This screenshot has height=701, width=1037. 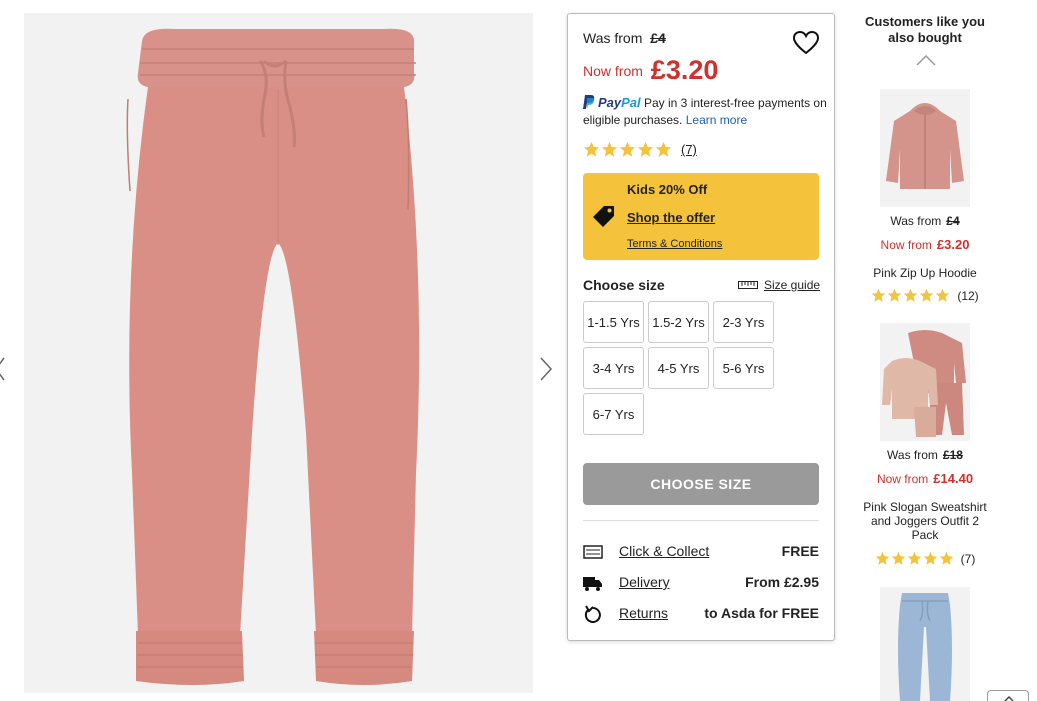 I want to click on returns-link: Returns, so click(x=643, y=613).